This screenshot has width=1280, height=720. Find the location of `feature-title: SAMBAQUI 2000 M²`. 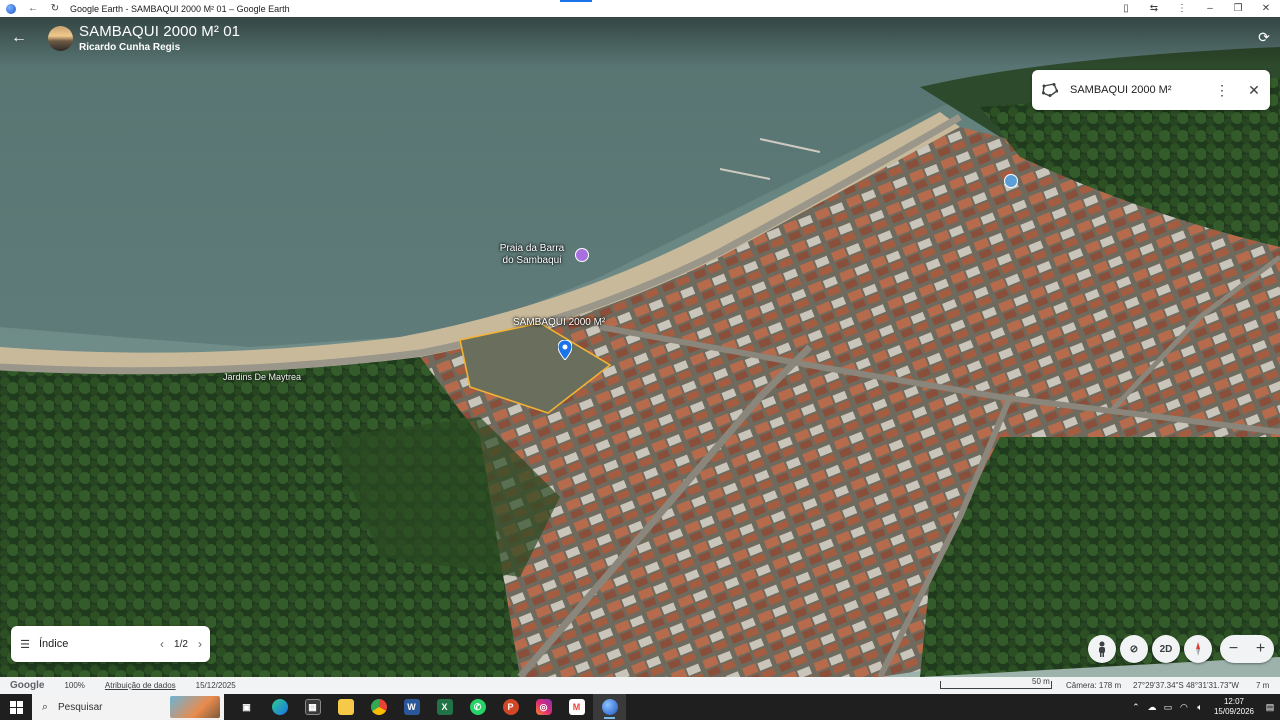

feature-title: SAMBAQUI 2000 M² is located at coordinates (1121, 90).